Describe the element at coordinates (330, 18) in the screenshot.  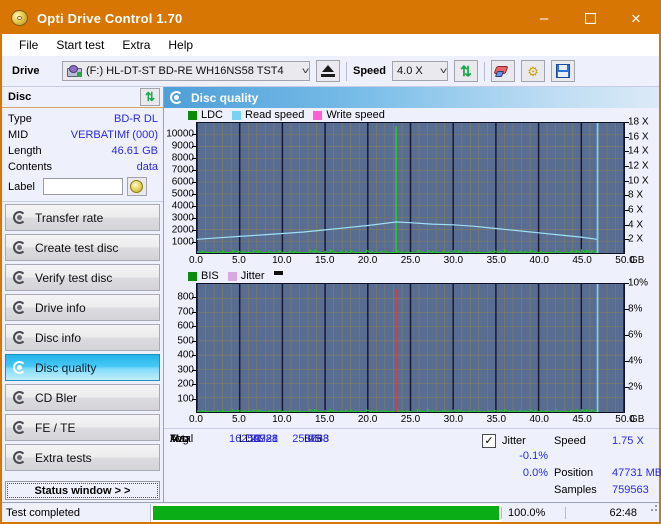
I see `title-bar: Opti Drive Control 1.70 – ×` at that location.